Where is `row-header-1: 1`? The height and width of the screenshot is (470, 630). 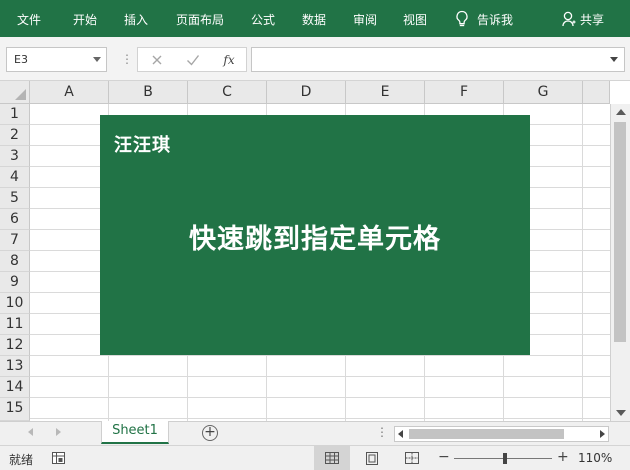
row-header-1: 1 is located at coordinates (15, 114).